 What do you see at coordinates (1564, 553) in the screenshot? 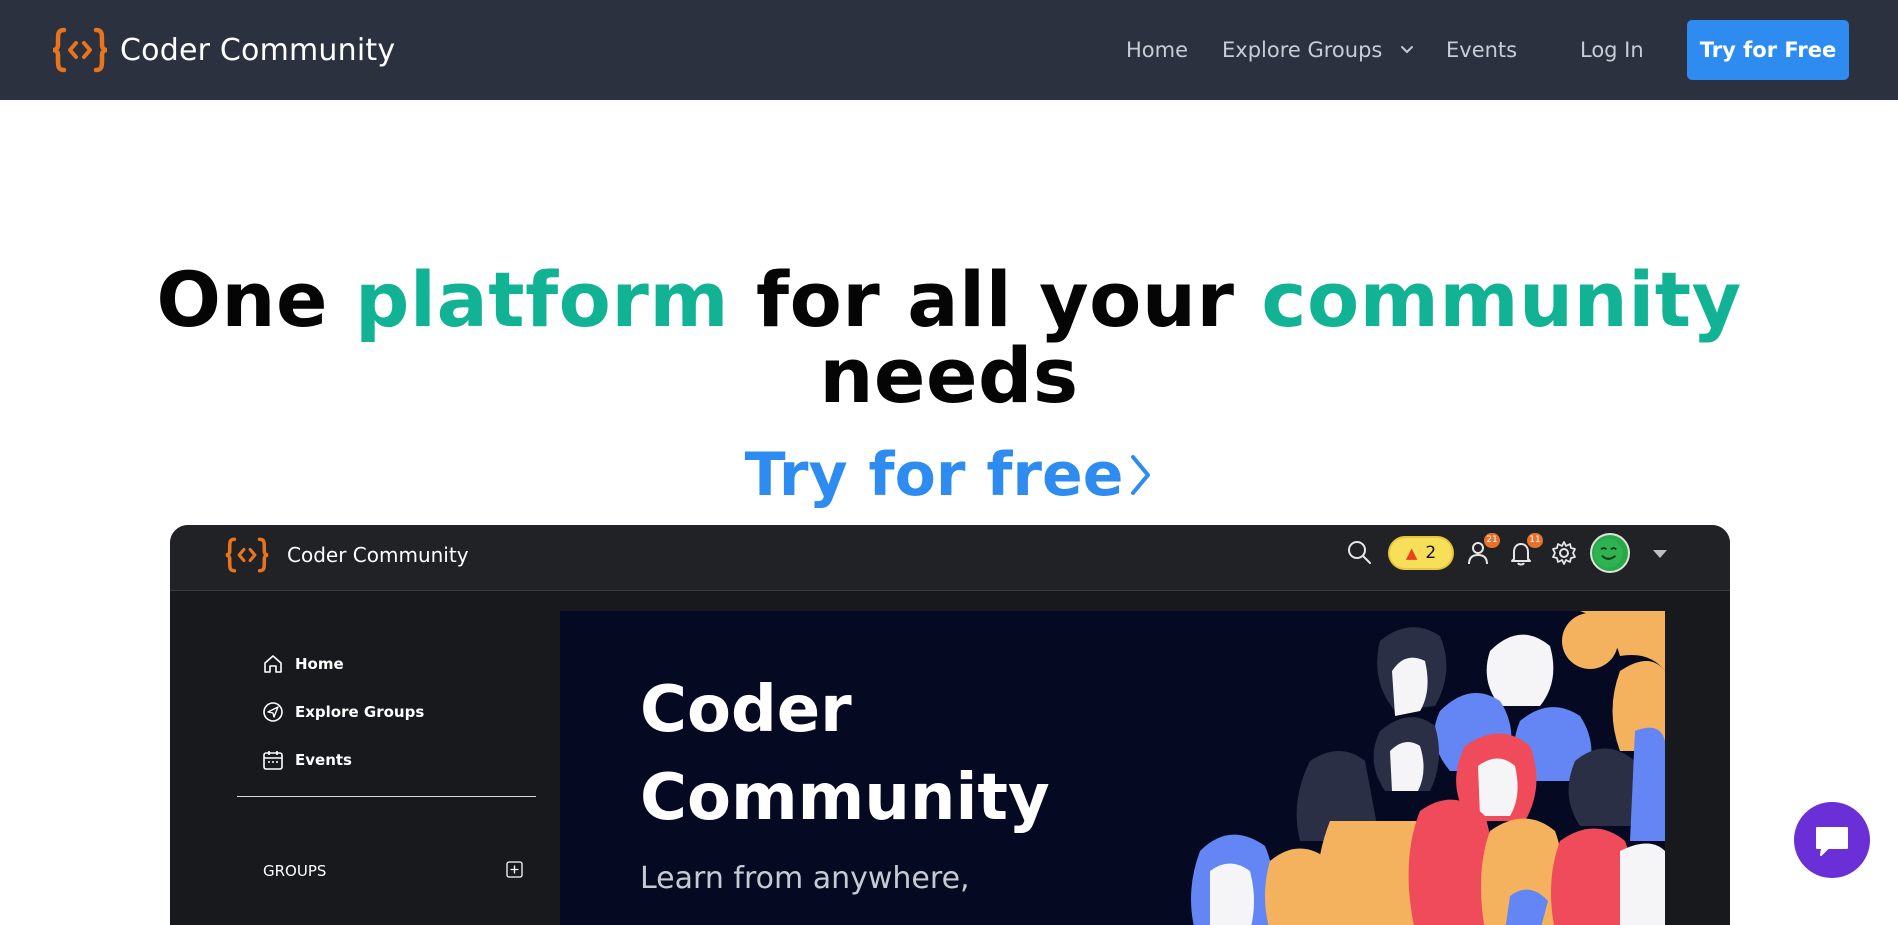
I see `gear-icon` at bounding box center [1564, 553].